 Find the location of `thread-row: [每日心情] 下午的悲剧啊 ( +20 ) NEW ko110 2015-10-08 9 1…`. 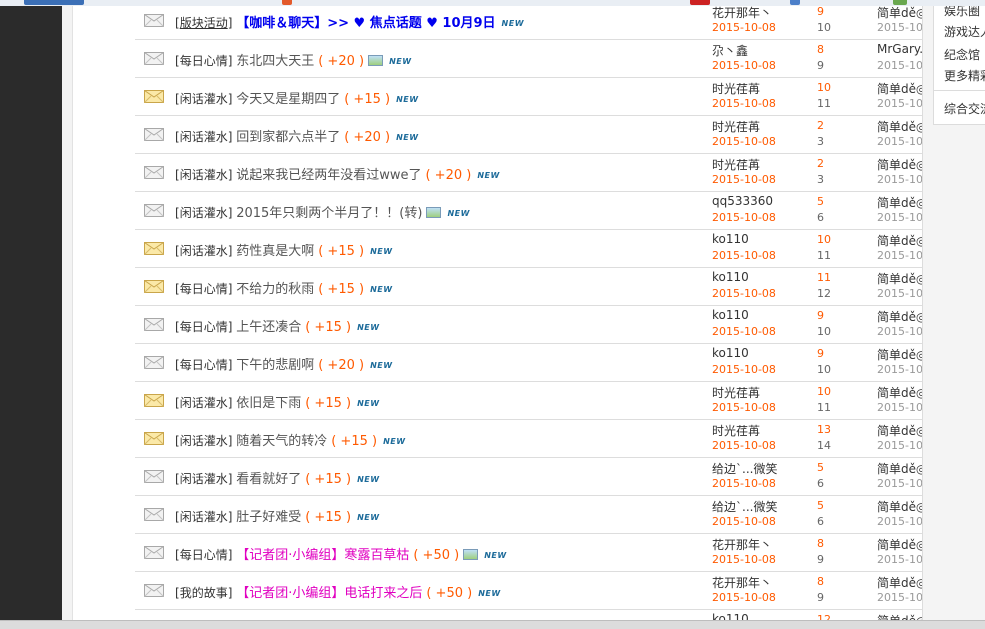

thread-row: [每日心情] 下午的悲剧啊 ( +20 ) NEW ko110 2015-10-08 9 1… is located at coordinates (528, 363).